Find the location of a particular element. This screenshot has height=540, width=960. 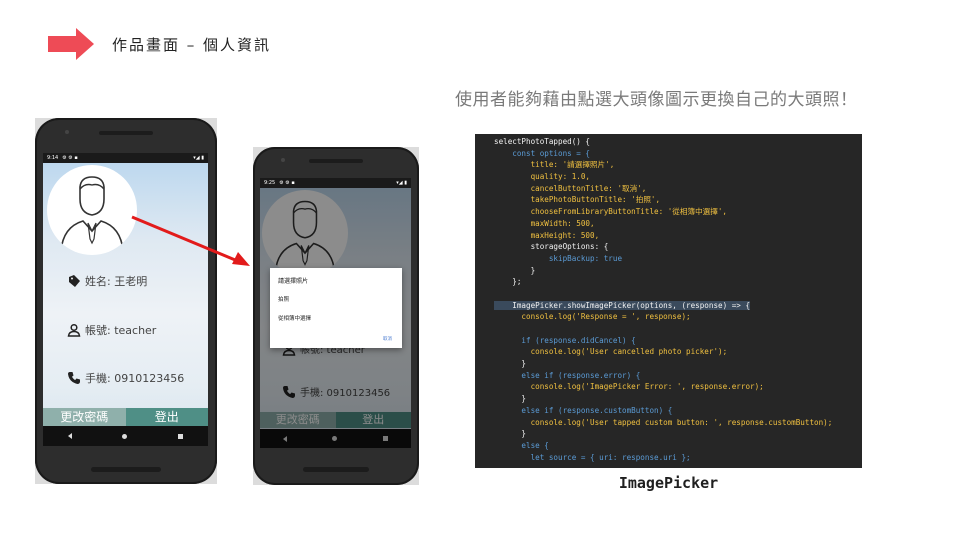

android-nav-bar is located at coordinates (125, 436).